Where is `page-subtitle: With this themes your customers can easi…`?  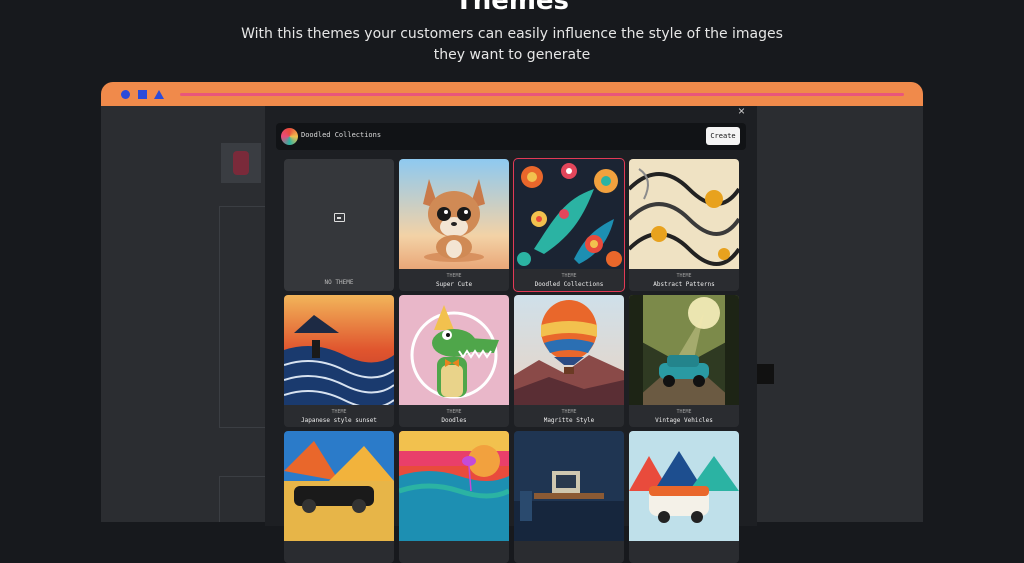 page-subtitle: With this themes your customers can easi… is located at coordinates (512, 45).